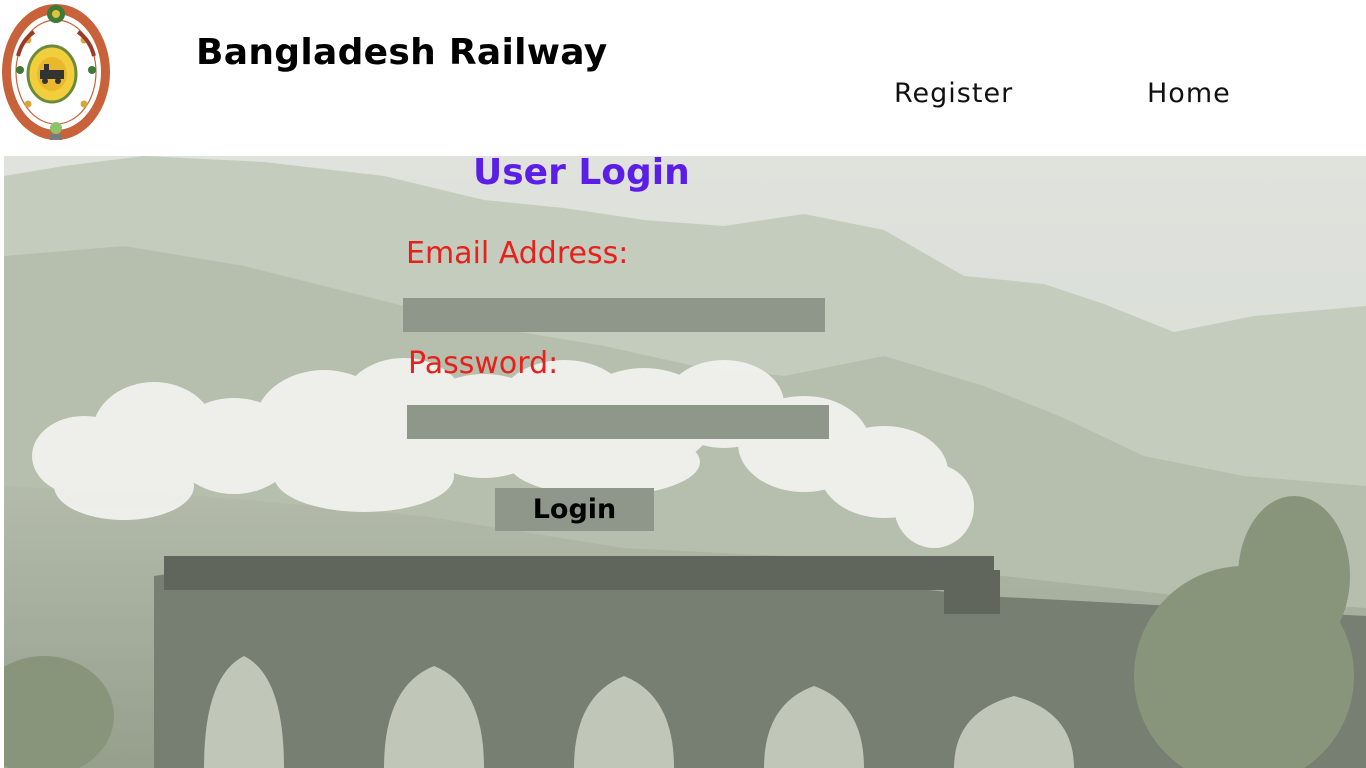 The width and height of the screenshot is (1366, 768). I want to click on login-button: Login, so click(574, 509).